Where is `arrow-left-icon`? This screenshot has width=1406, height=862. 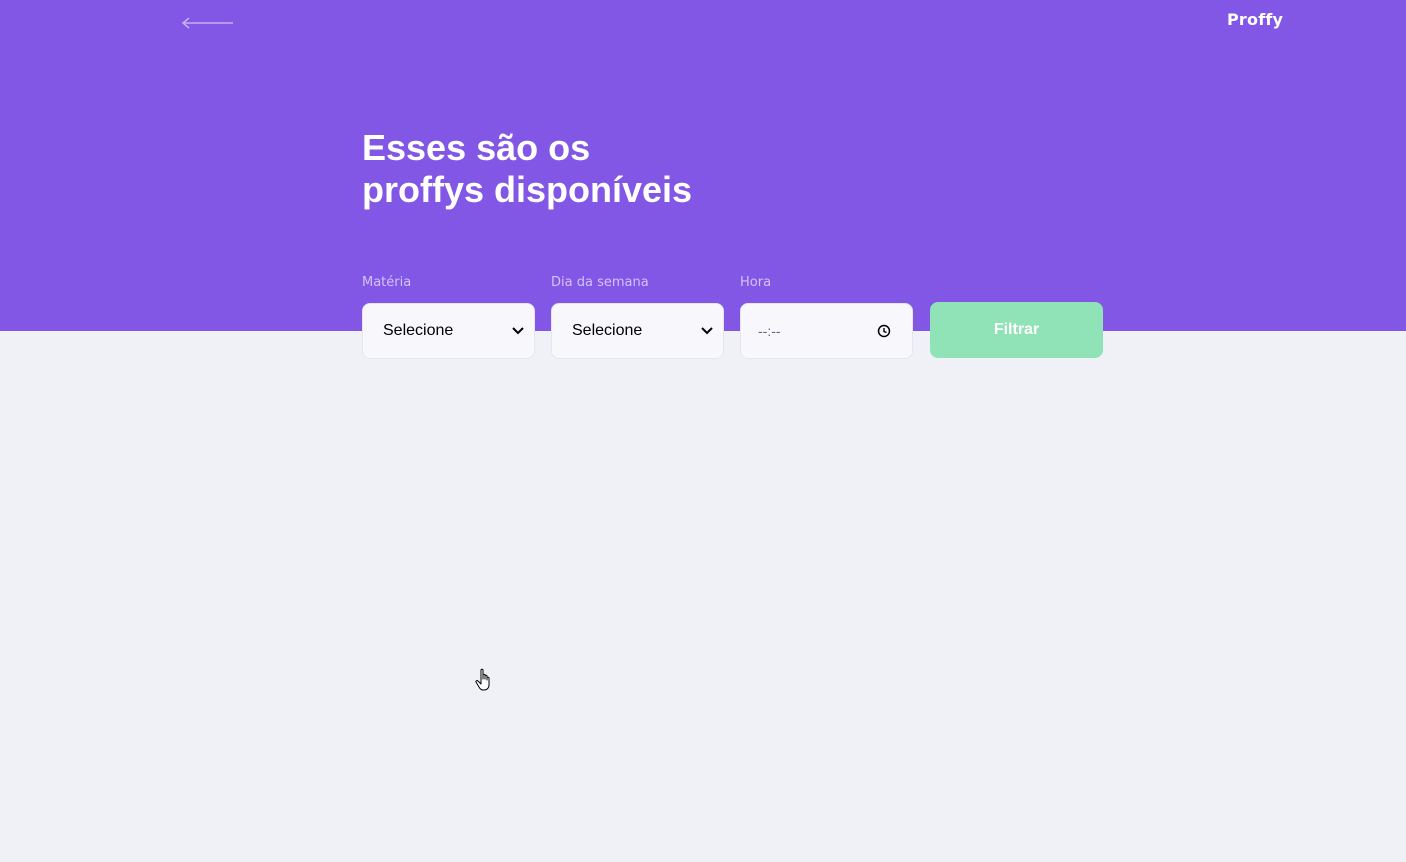
arrow-left-icon is located at coordinates (207, 23).